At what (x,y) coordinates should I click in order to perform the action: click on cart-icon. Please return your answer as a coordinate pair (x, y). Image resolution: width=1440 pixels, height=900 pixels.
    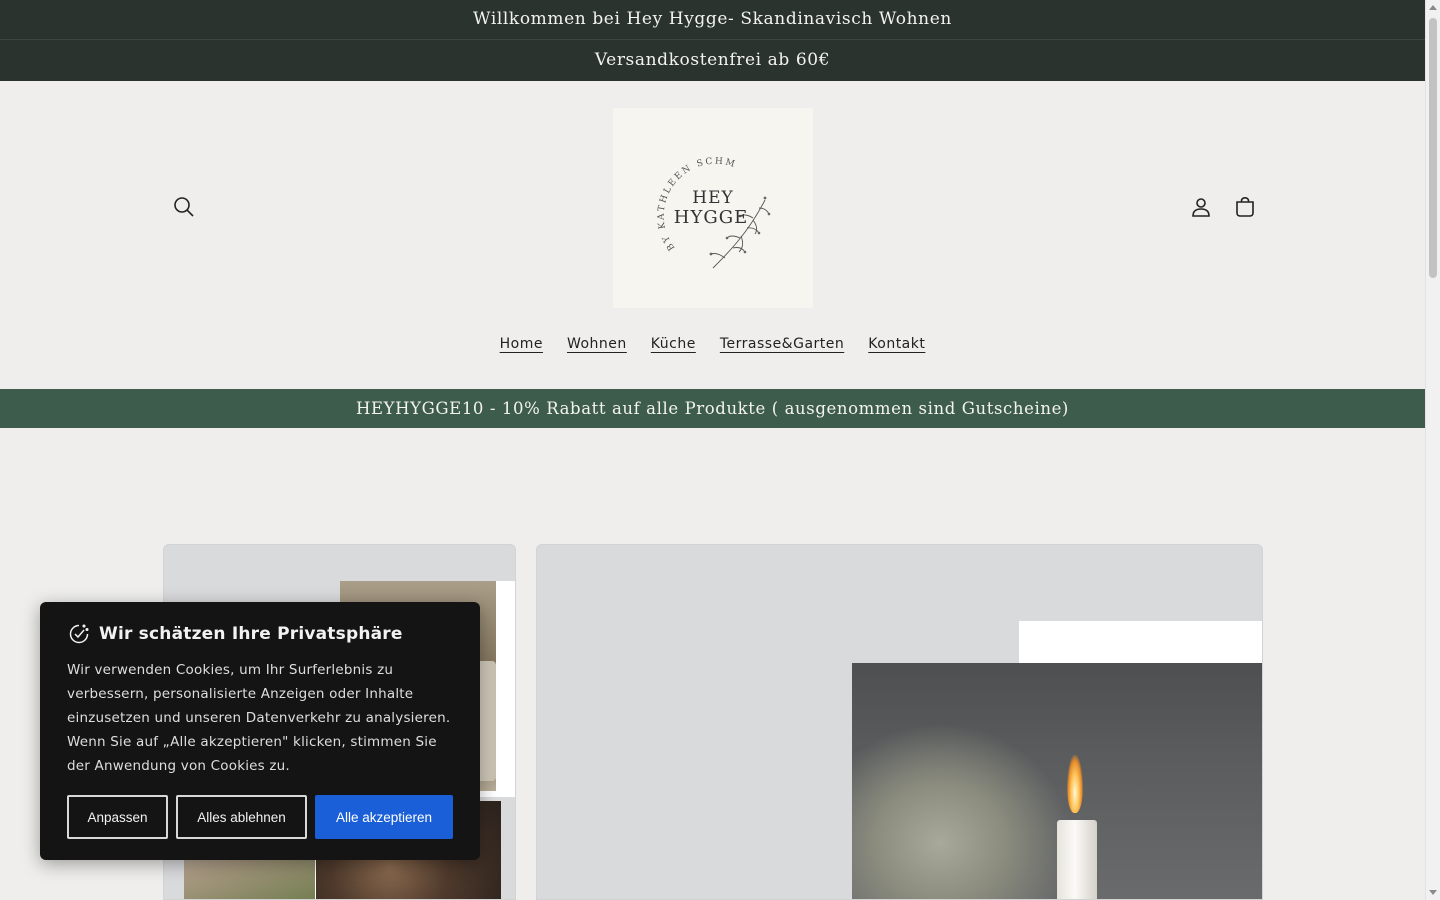
    Looking at the image, I should click on (1245, 206).